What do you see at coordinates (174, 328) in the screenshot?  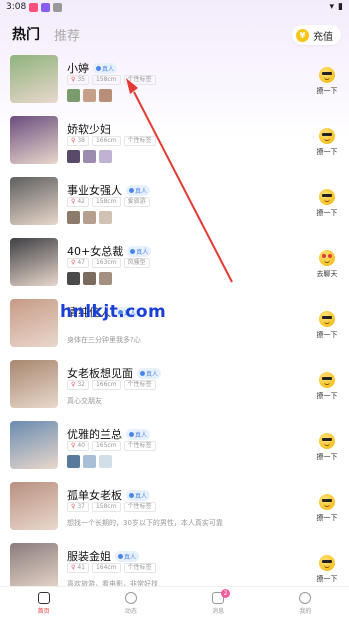 I see `user-list-item: 清纯佳人 真人 身体在三分钟里我多?心 撩一下` at bounding box center [174, 328].